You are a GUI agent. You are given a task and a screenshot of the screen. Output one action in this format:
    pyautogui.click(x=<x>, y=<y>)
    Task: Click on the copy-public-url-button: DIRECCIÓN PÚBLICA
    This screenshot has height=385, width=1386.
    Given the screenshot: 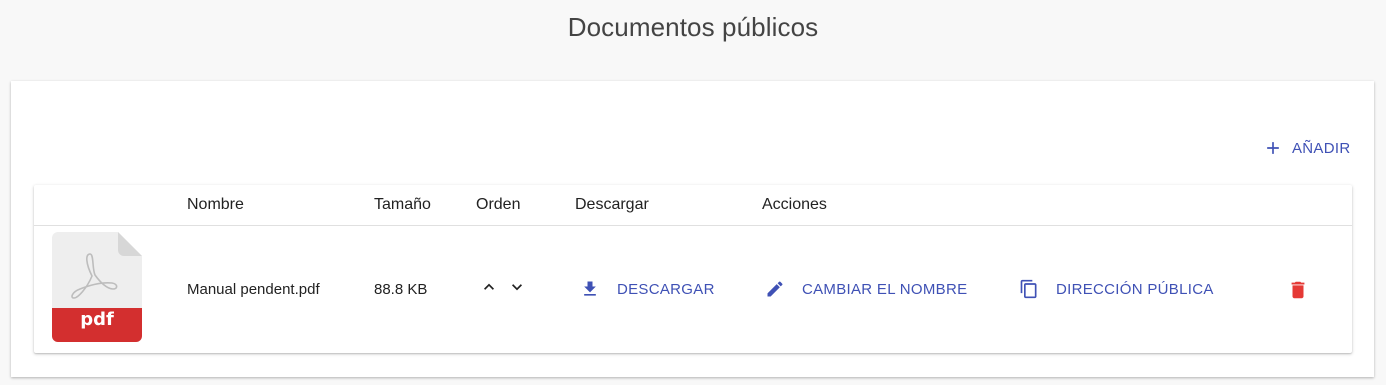 What is the action you would take?
    pyautogui.click(x=1116, y=289)
    